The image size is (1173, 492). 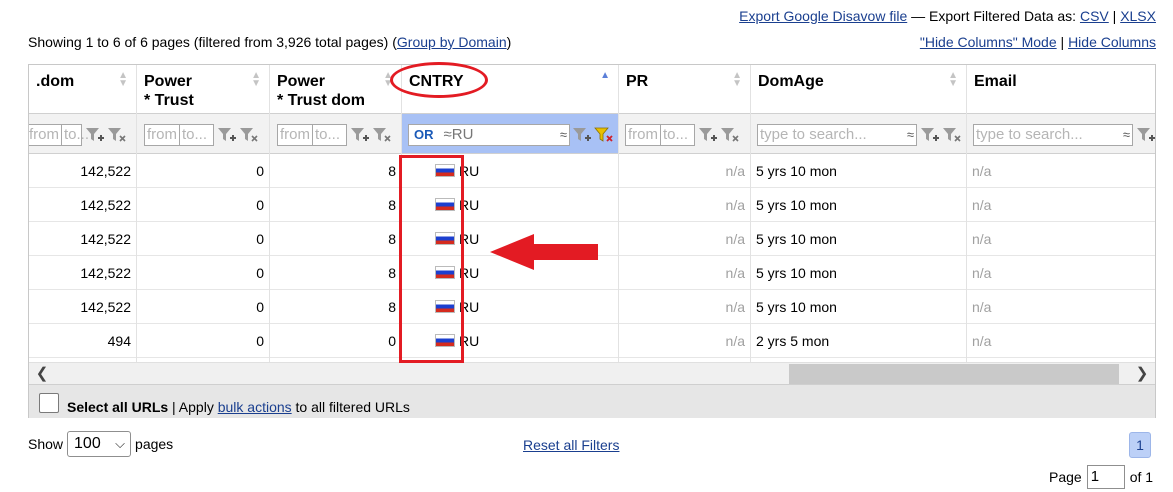 What do you see at coordinates (452, 42) in the screenshot?
I see `group-by-domain-link: Group by Domain` at bounding box center [452, 42].